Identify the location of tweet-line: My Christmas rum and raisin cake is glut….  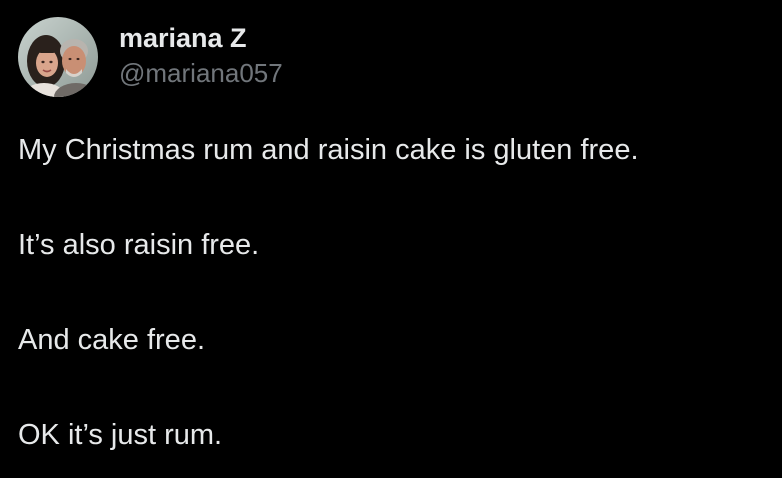
(328, 150).